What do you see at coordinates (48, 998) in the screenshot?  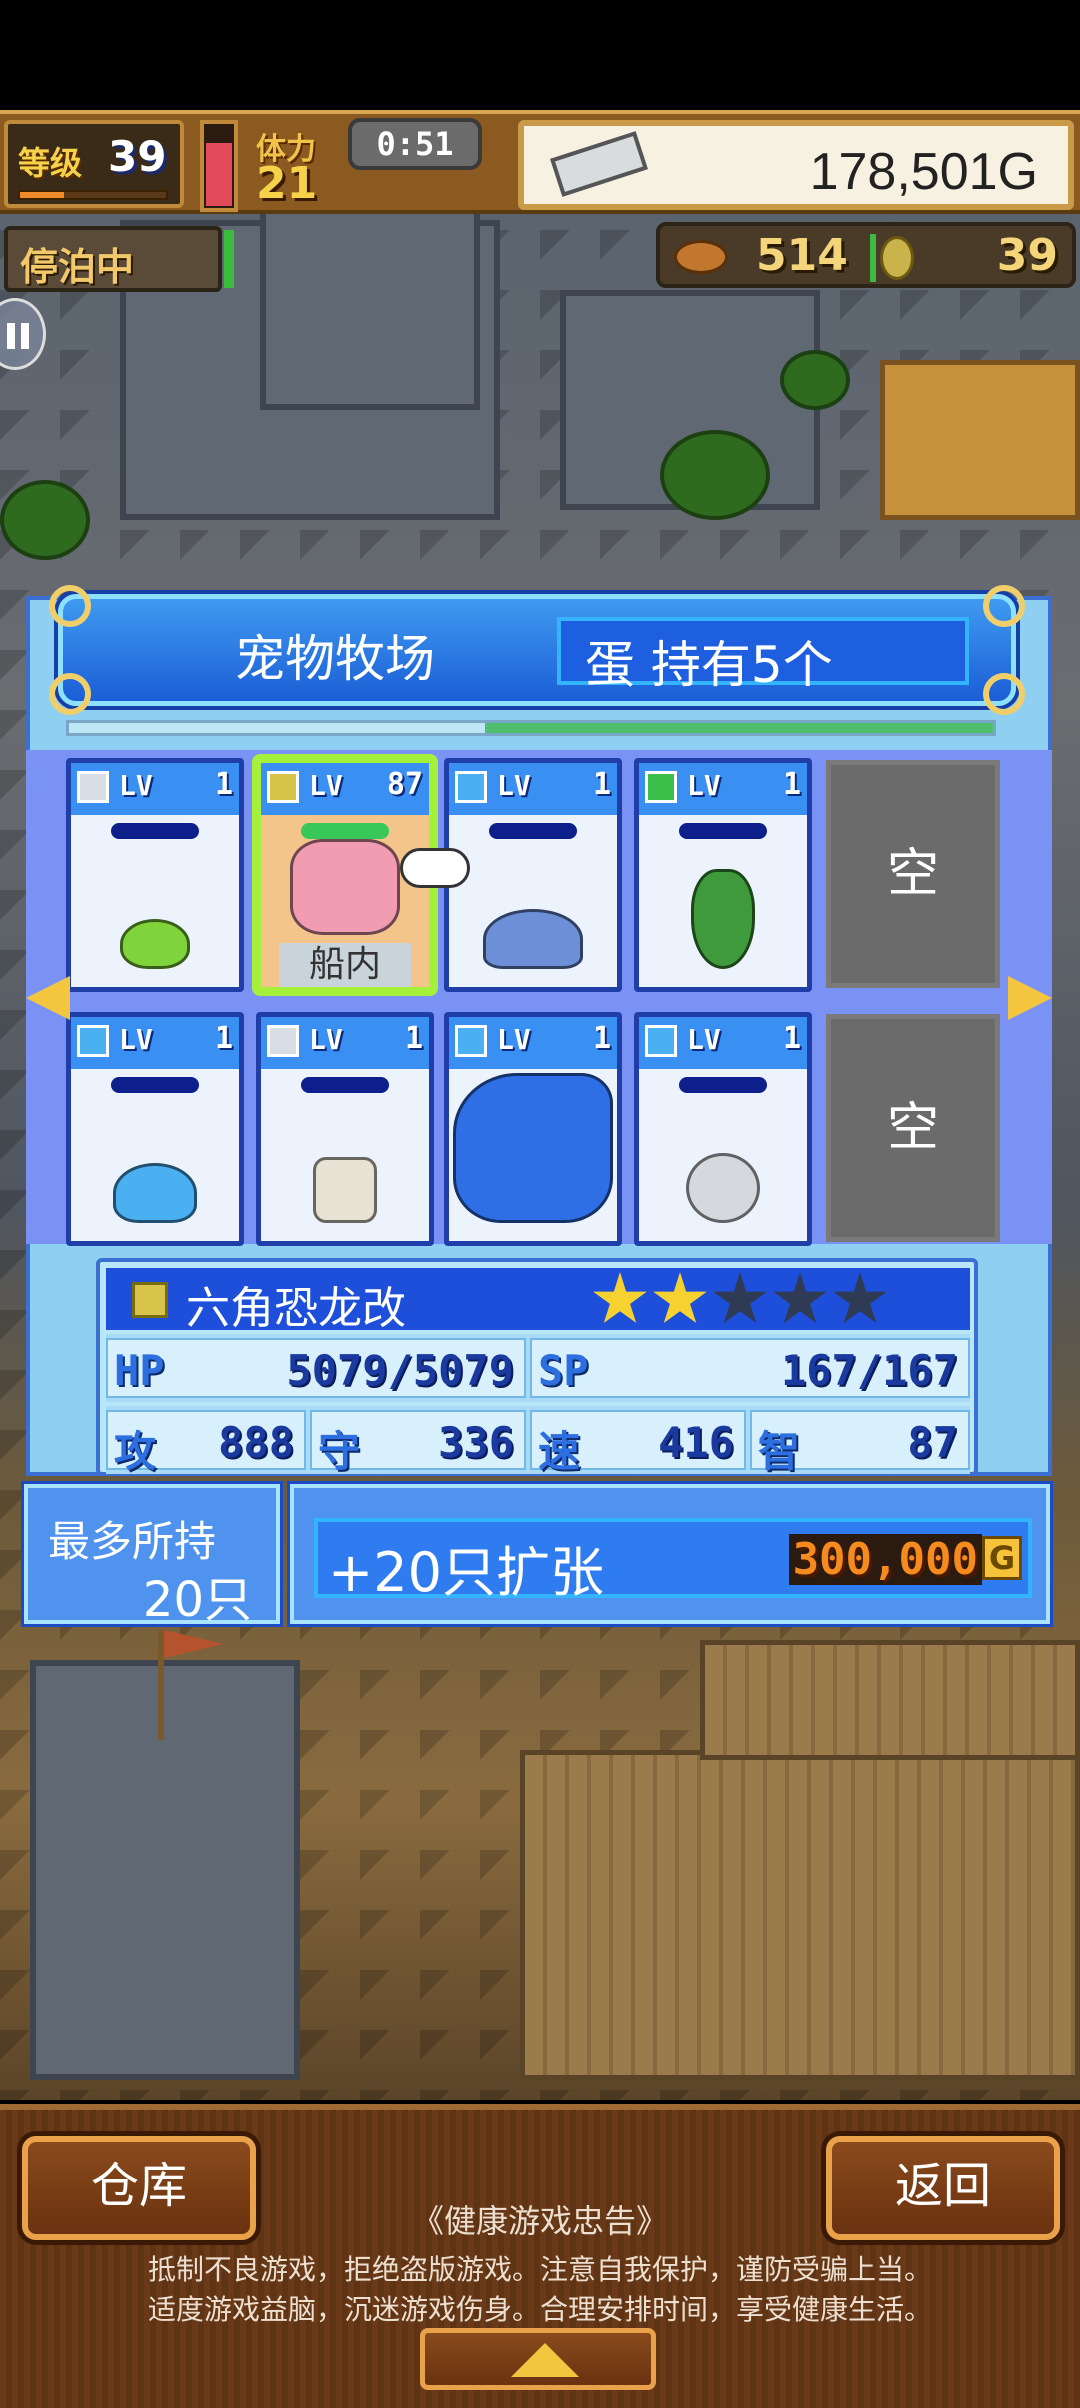 I see `prev-page-arrow-icon` at bounding box center [48, 998].